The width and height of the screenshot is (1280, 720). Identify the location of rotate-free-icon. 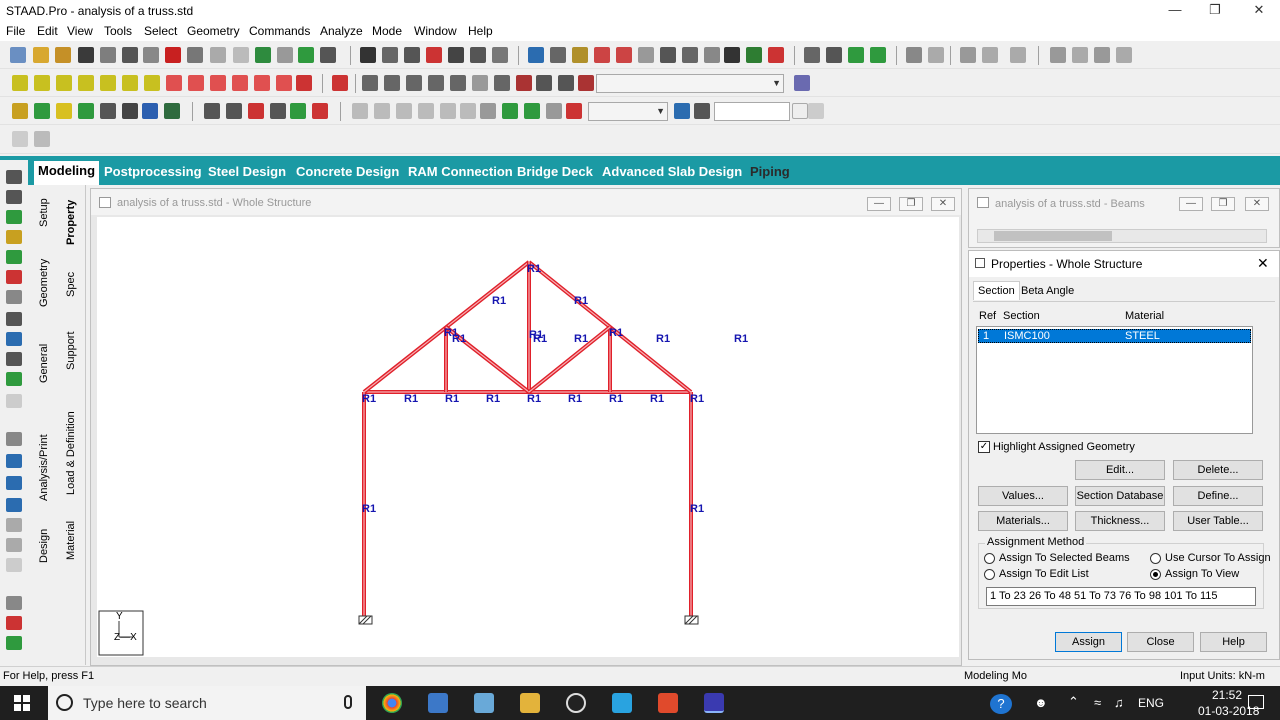
(304, 83).